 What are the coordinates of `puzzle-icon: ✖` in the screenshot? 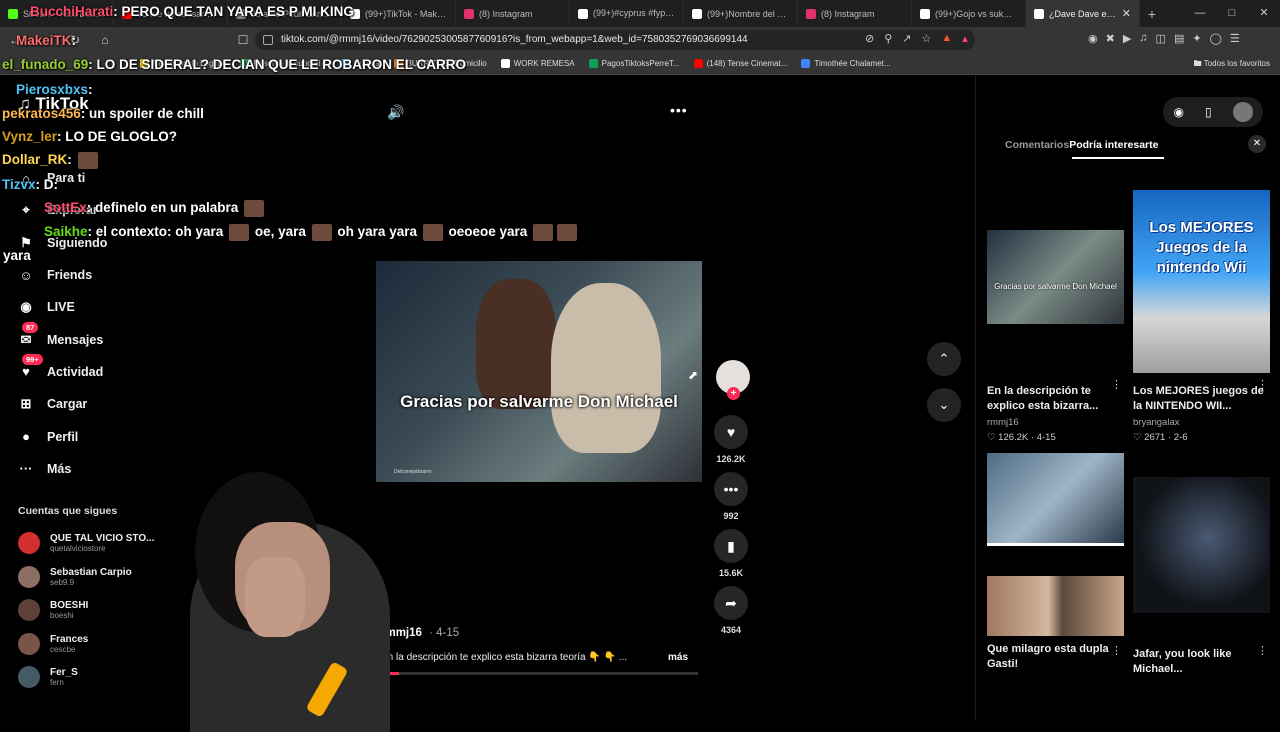 It's located at (1110, 38).